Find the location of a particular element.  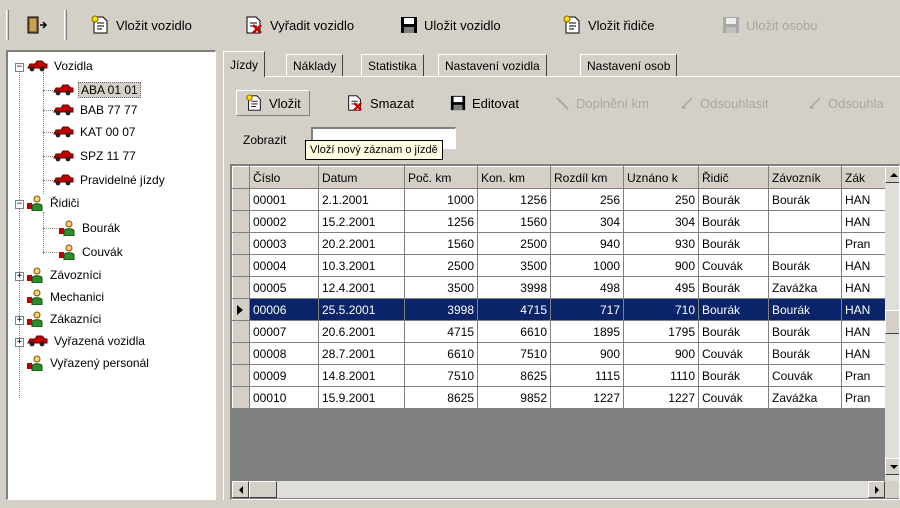

table-cell: 930 is located at coordinates (661, 243).